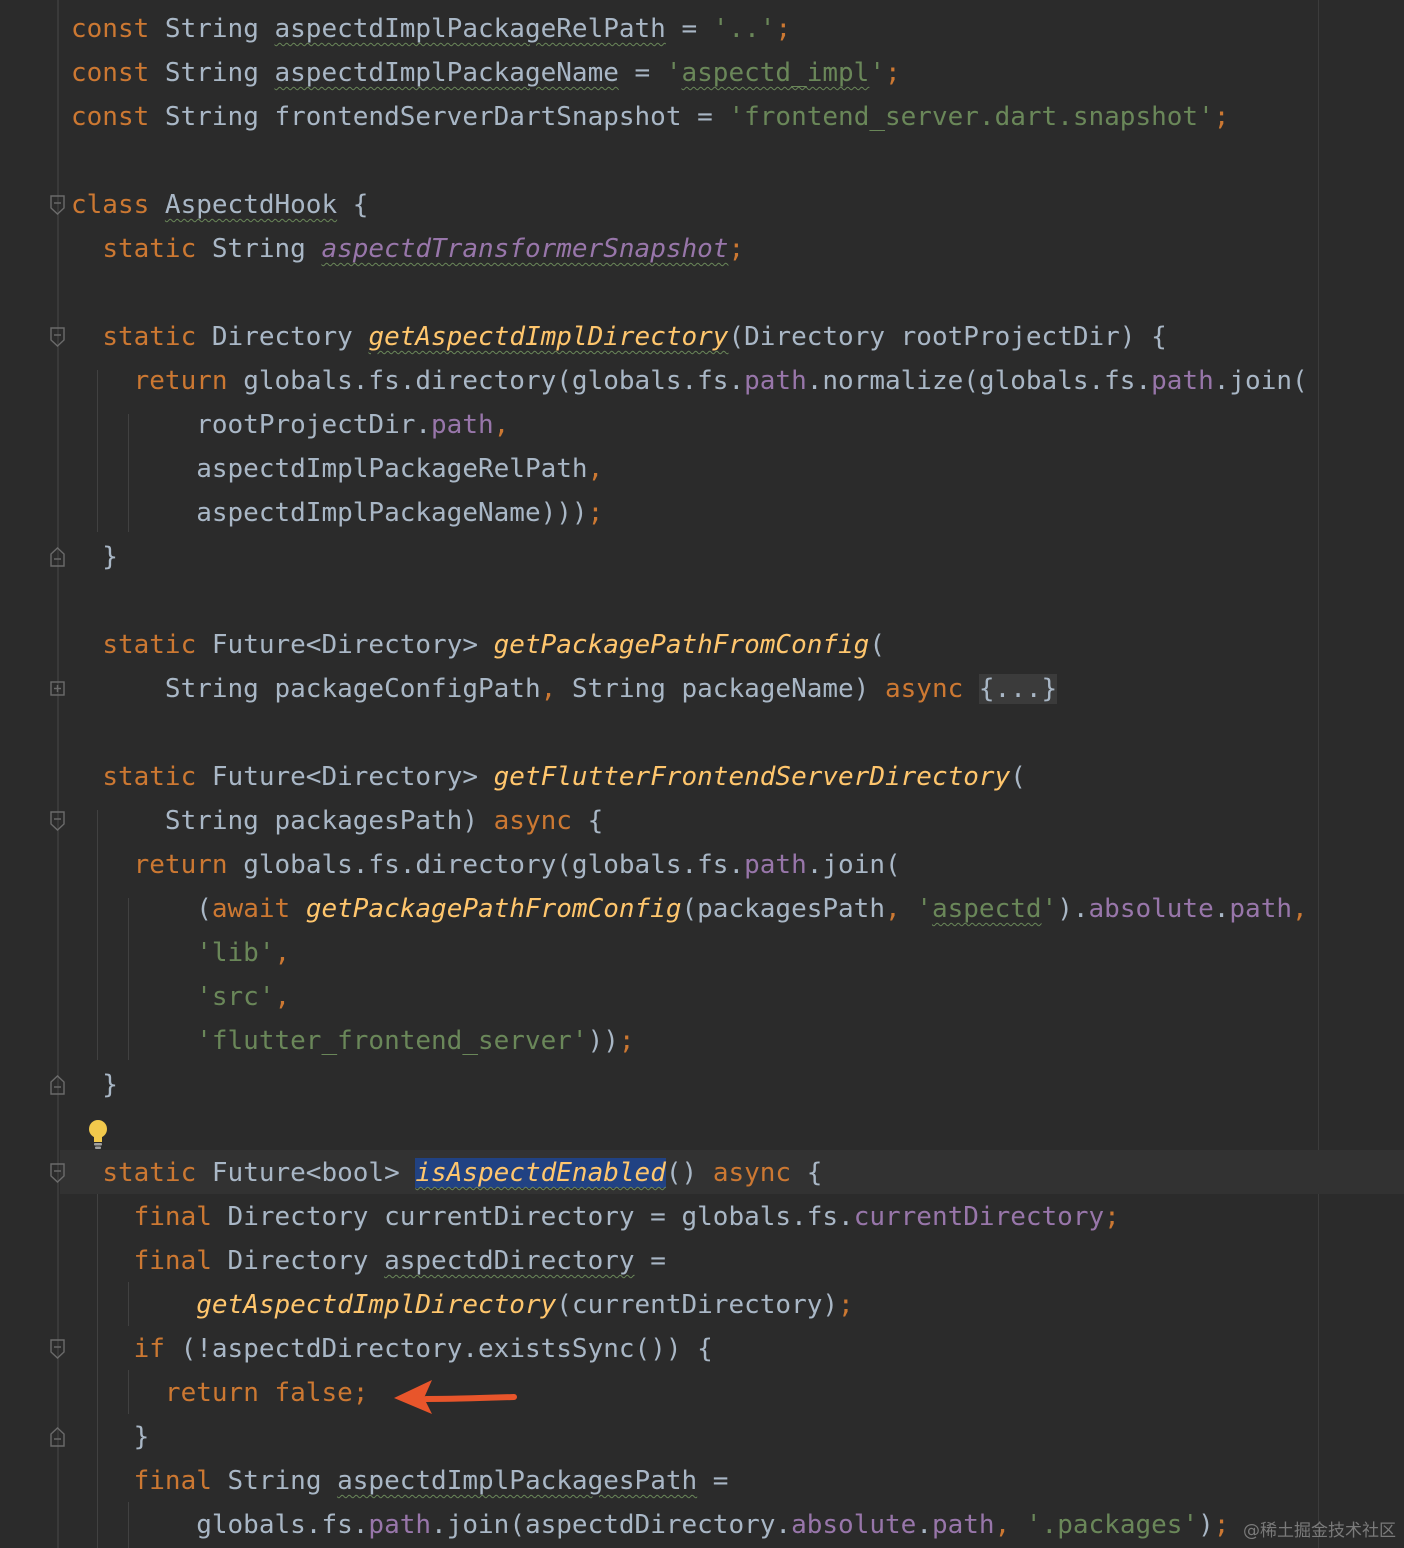 The image size is (1404, 1548). What do you see at coordinates (611, 1525) in the screenshot?
I see `identifier-token: .join(aspectdDirectory.` at bounding box center [611, 1525].